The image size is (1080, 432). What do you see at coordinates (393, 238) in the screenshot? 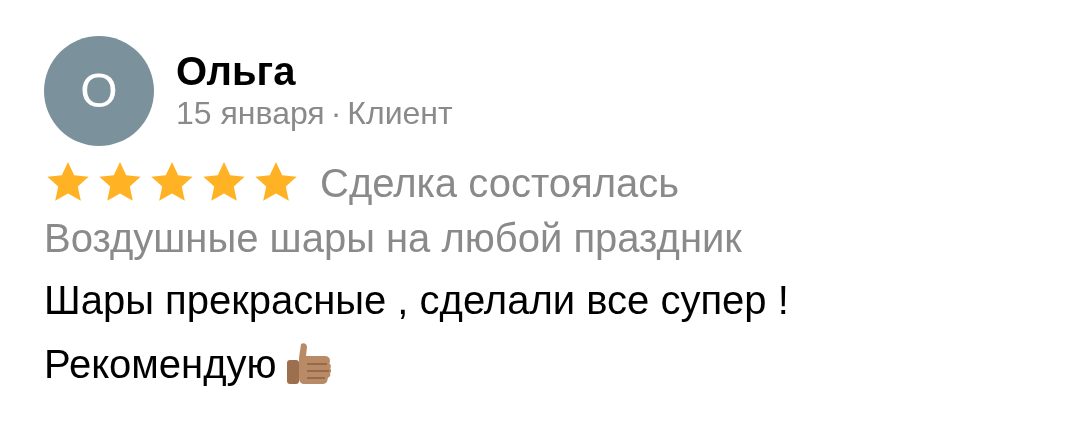
I see `service-title: Воздушные шары на любой праздник` at bounding box center [393, 238].